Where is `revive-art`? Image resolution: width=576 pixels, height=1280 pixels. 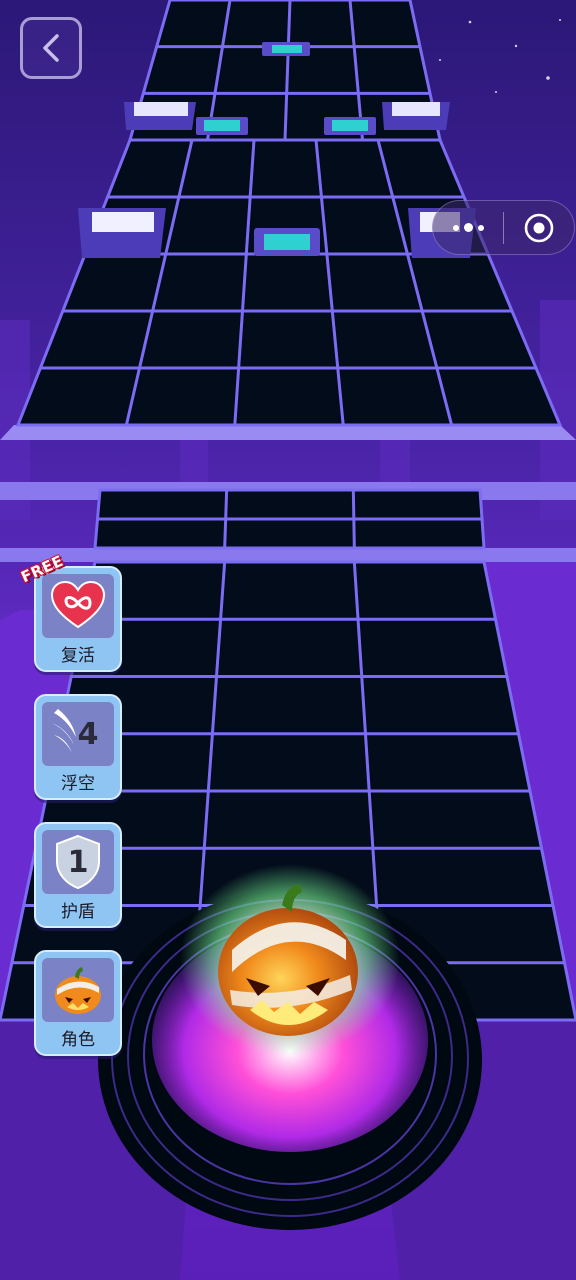 revive-art is located at coordinates (78, 606).